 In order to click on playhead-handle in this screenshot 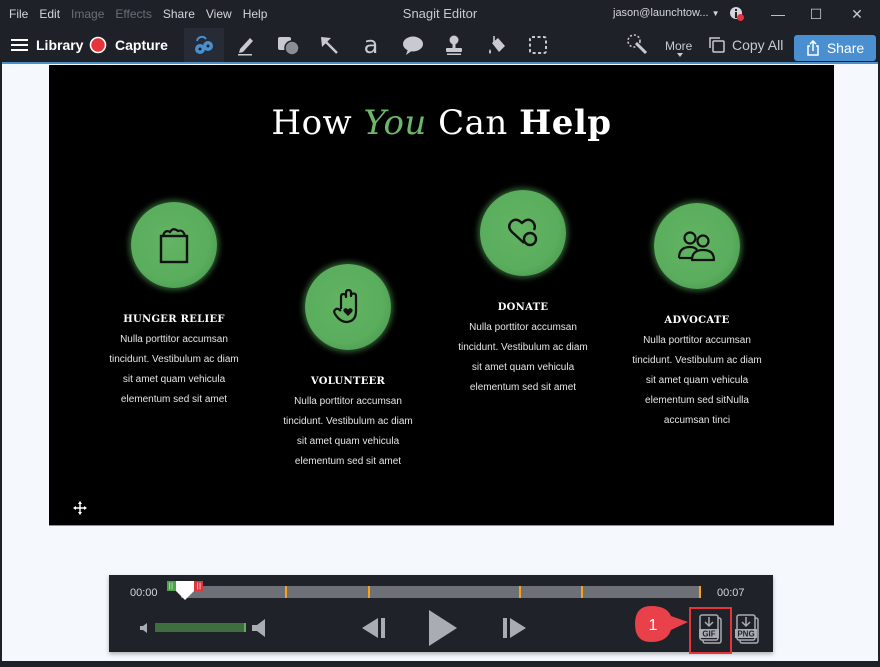, I will do `click(185, 591)`.